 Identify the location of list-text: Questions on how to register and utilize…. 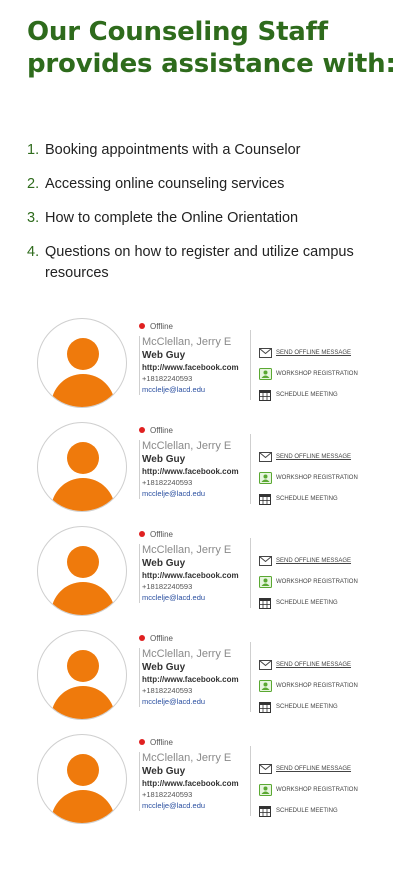
(199, 262).